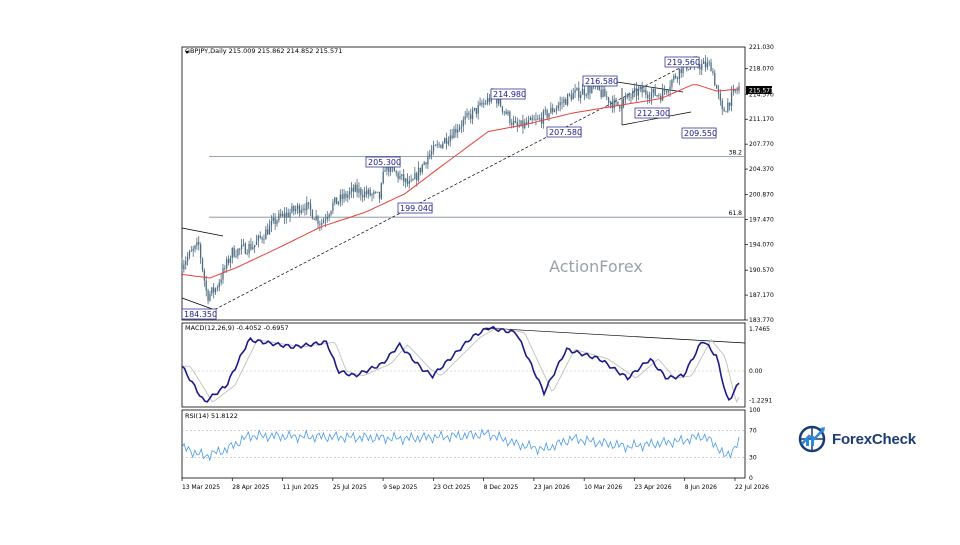 Image resolution: width=960 pixels, height=545 pixels. I want to click on y-tick-label: 183.770, so click(761, 320).